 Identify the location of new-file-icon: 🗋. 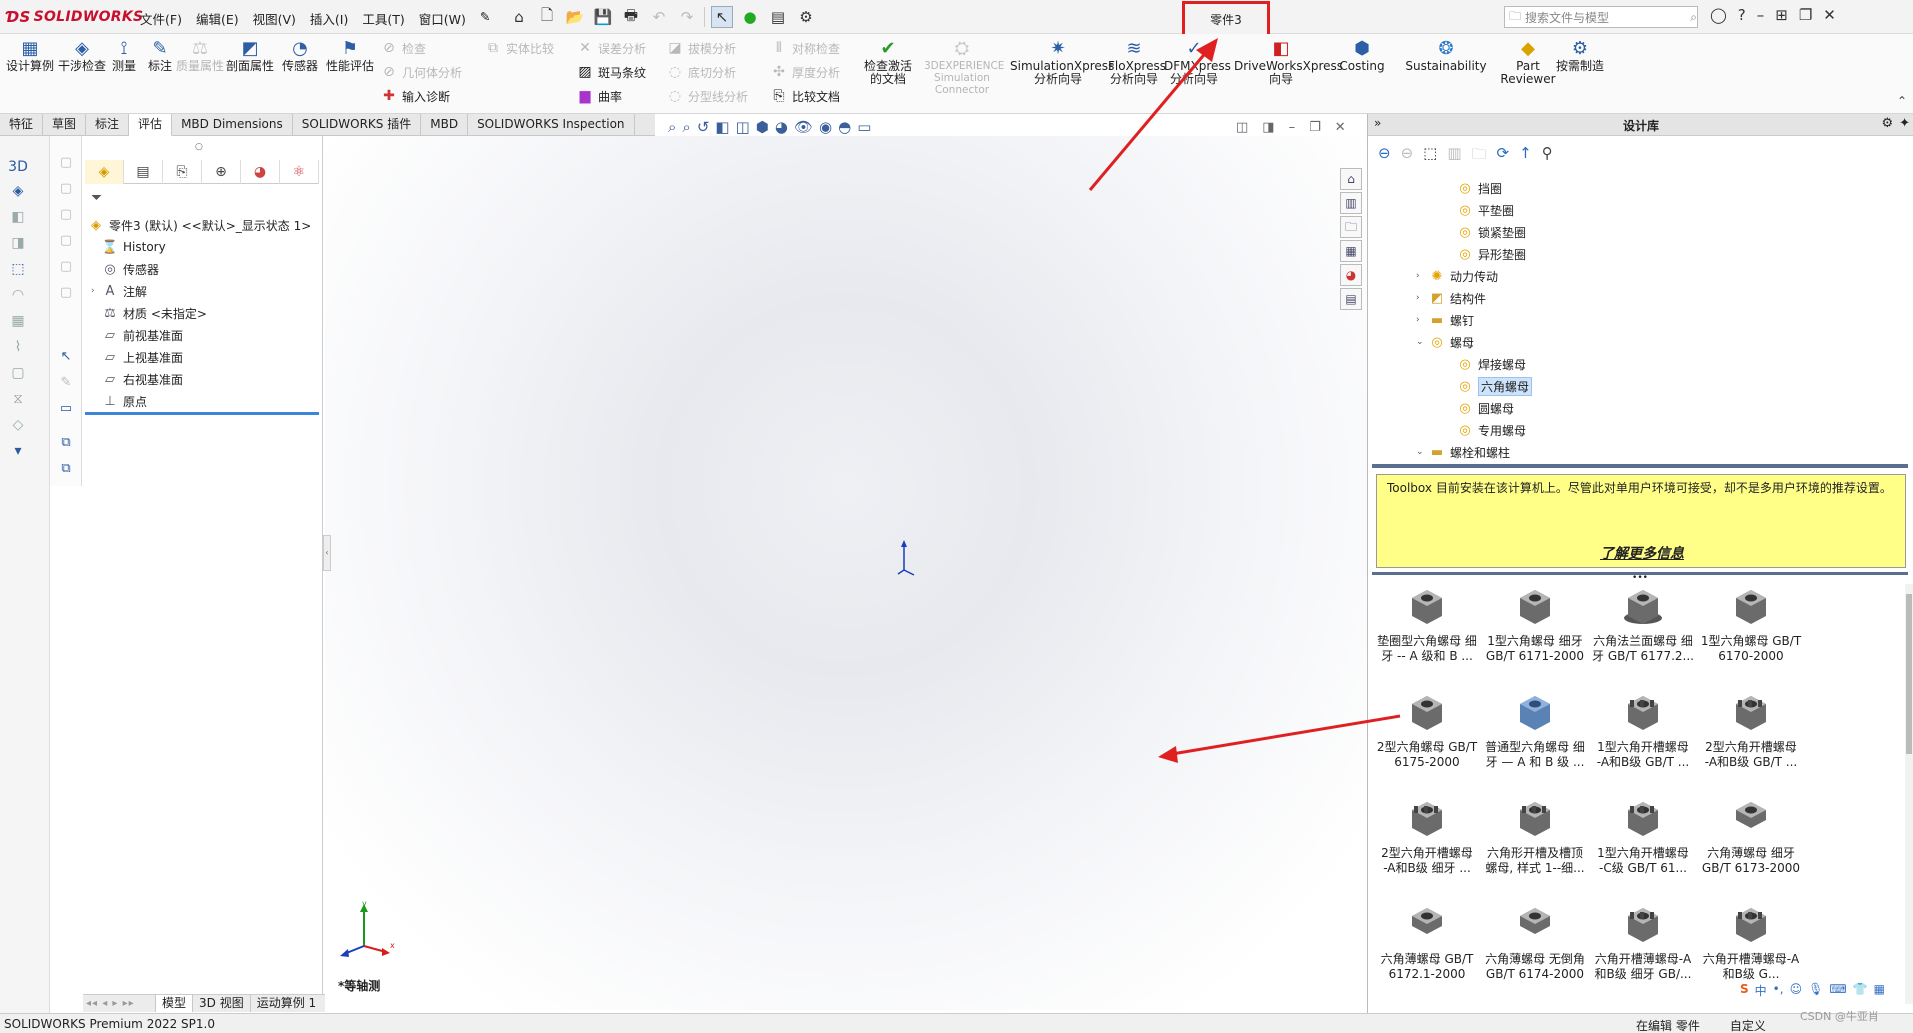
(547, 17).